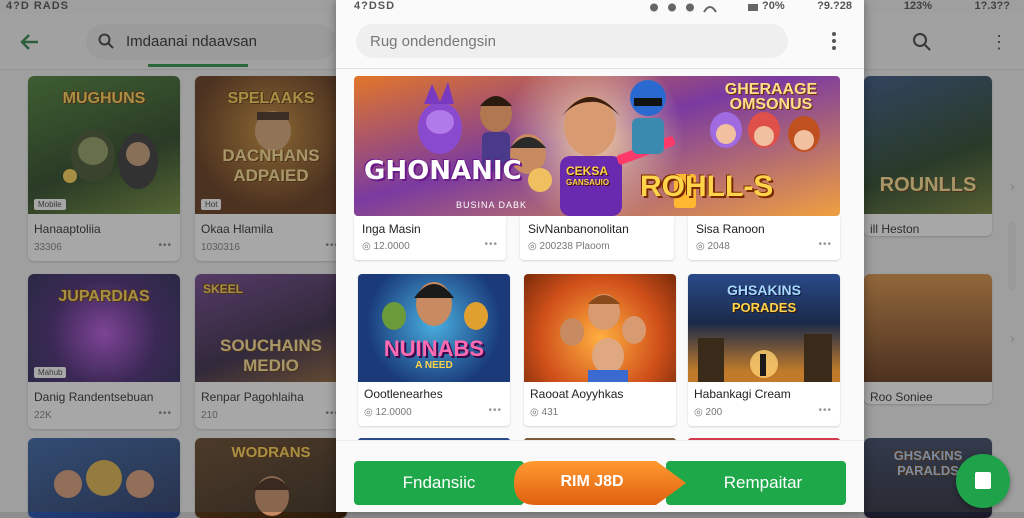 The width and height of the screenshot is (1024, 518). Describe the element at coordinates (433, 411) in the screenshot. I see `game-meta: ◎ 12.0000 •••` at that location.